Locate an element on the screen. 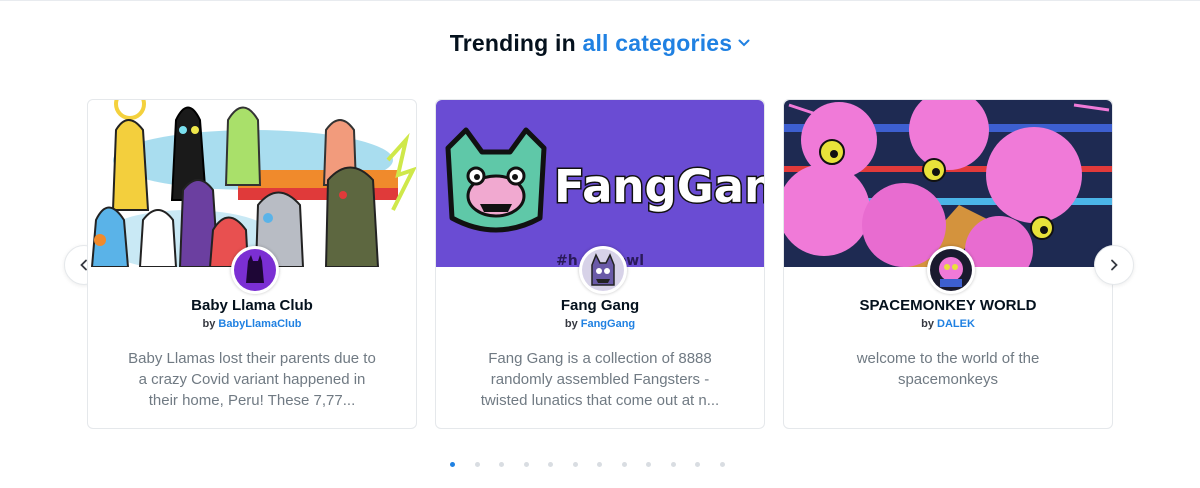  heading-prefix: Trending in is located at coordinates (512, 43).